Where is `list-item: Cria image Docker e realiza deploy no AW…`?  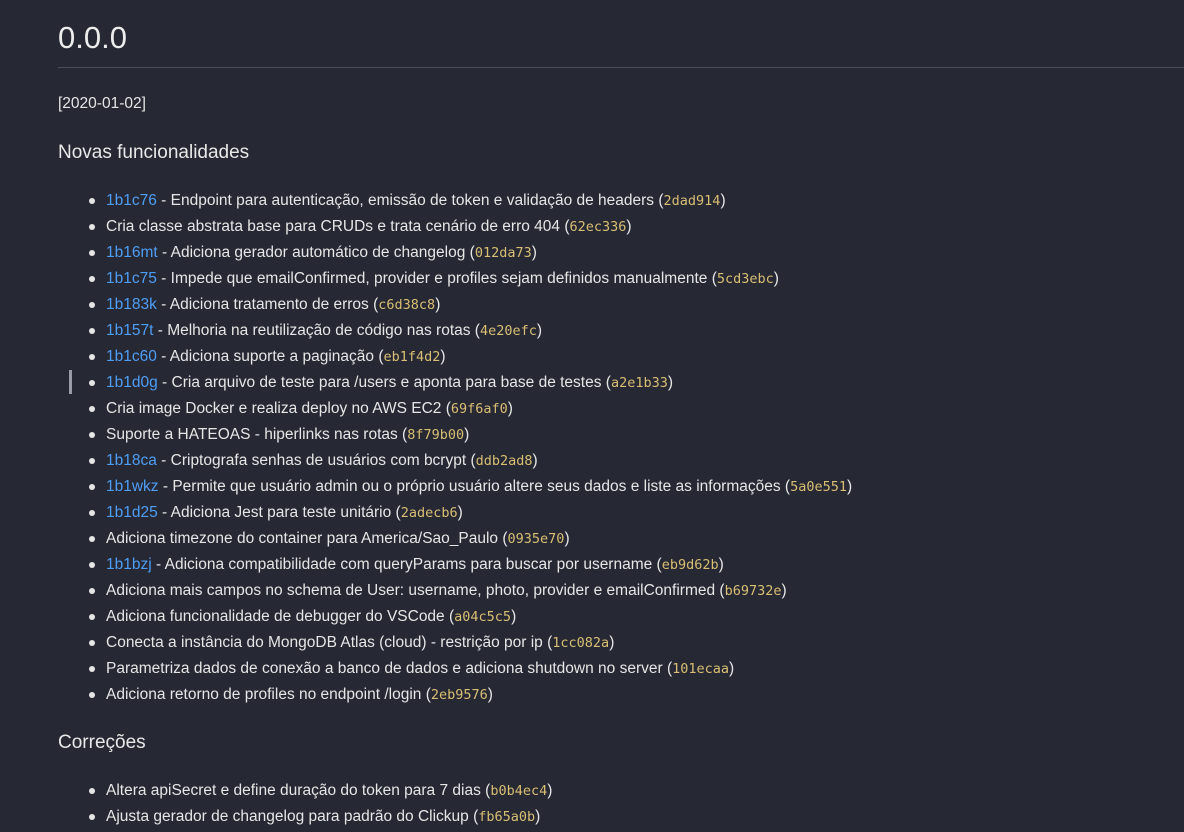 list-item: Cria image Docker e realiza deploy no AW… is located at coordinates (426, 409).